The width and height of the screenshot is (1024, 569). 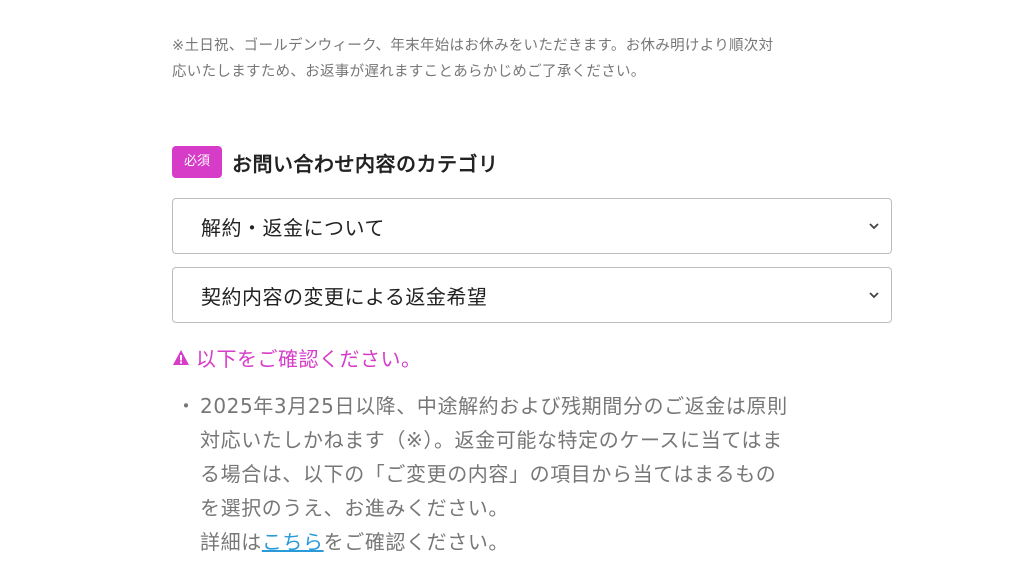 I want to click on policy-line: 対応いたしかねます（※）。返金可能な特定のケースに当てはま, so click(x=491, y=440).